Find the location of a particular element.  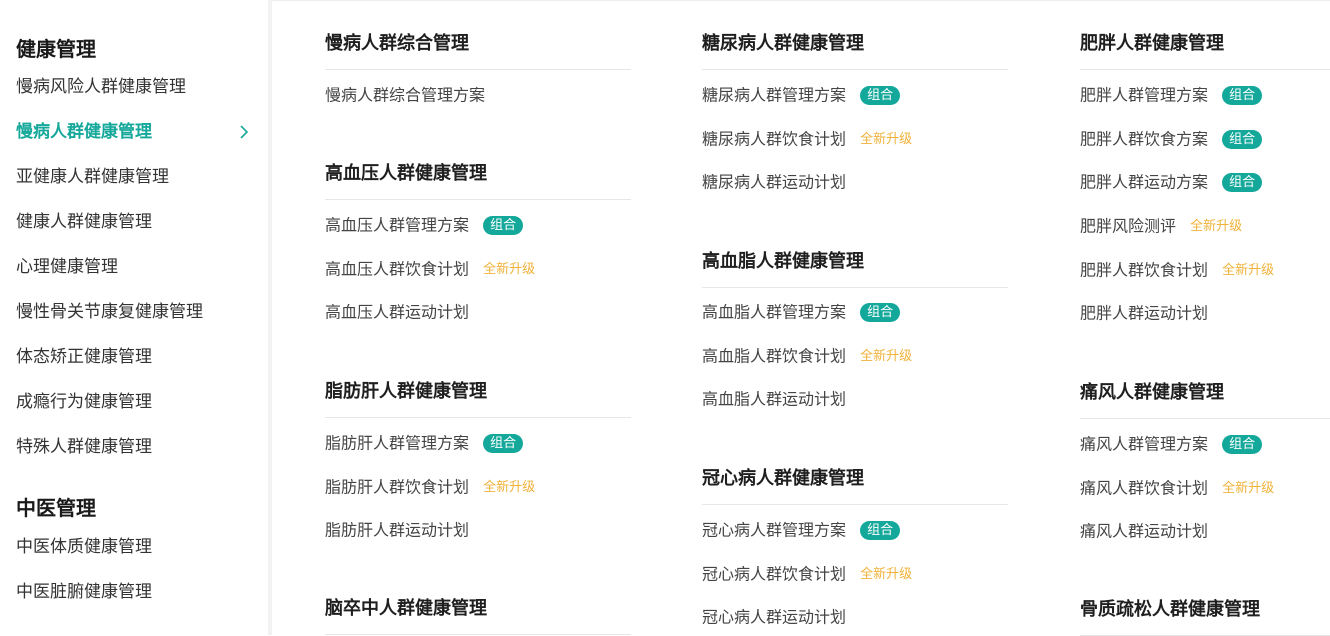

section-chronic-comprehensive: 慢病人群综合管理 慢病人群综合管理方案 is located at coordinates (478, 68).